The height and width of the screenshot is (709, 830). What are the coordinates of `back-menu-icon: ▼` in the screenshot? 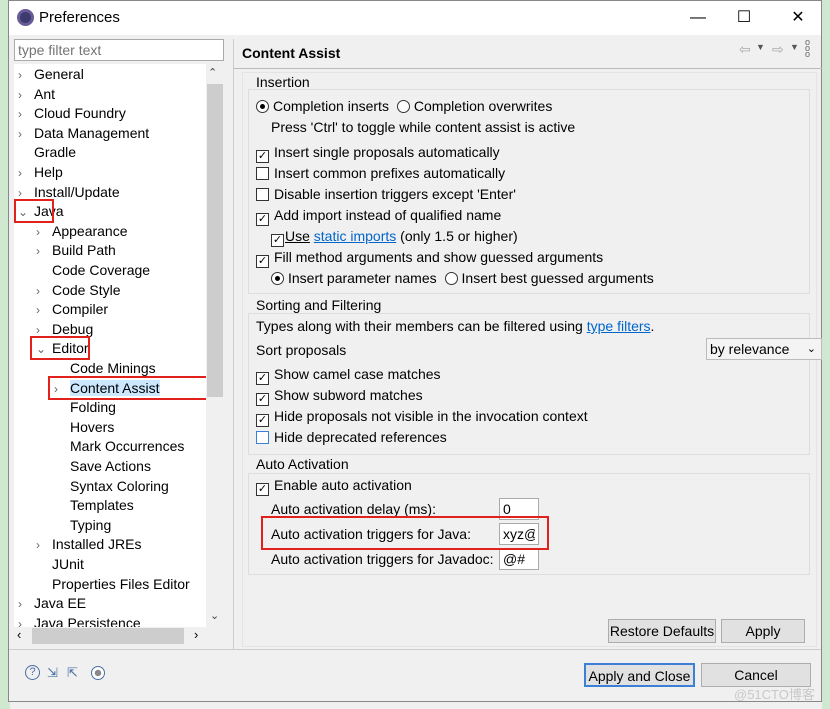 It's located at (760, 47).